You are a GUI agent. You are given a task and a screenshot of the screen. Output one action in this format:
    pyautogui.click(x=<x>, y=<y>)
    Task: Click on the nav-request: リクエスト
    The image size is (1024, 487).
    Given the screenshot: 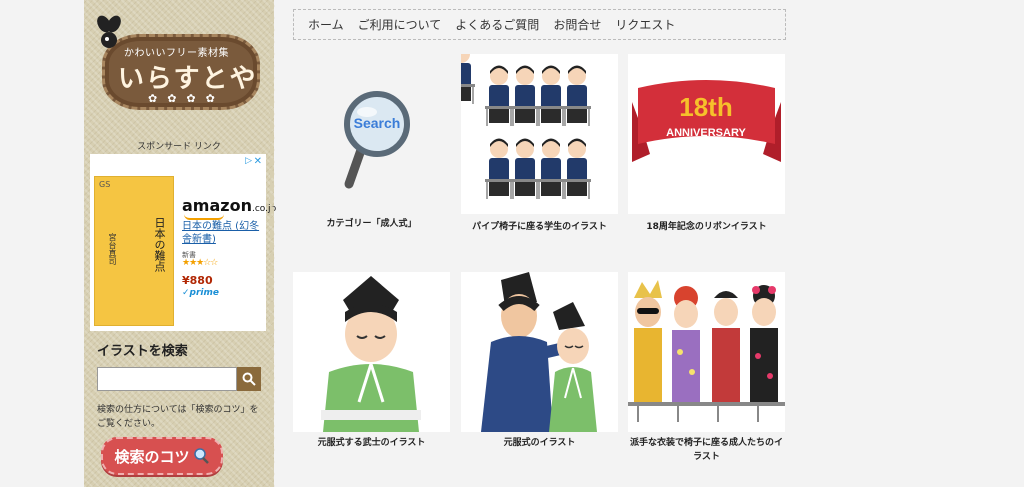 What is the action you would take?
    pyautogui.click(x=645, y=24)
    